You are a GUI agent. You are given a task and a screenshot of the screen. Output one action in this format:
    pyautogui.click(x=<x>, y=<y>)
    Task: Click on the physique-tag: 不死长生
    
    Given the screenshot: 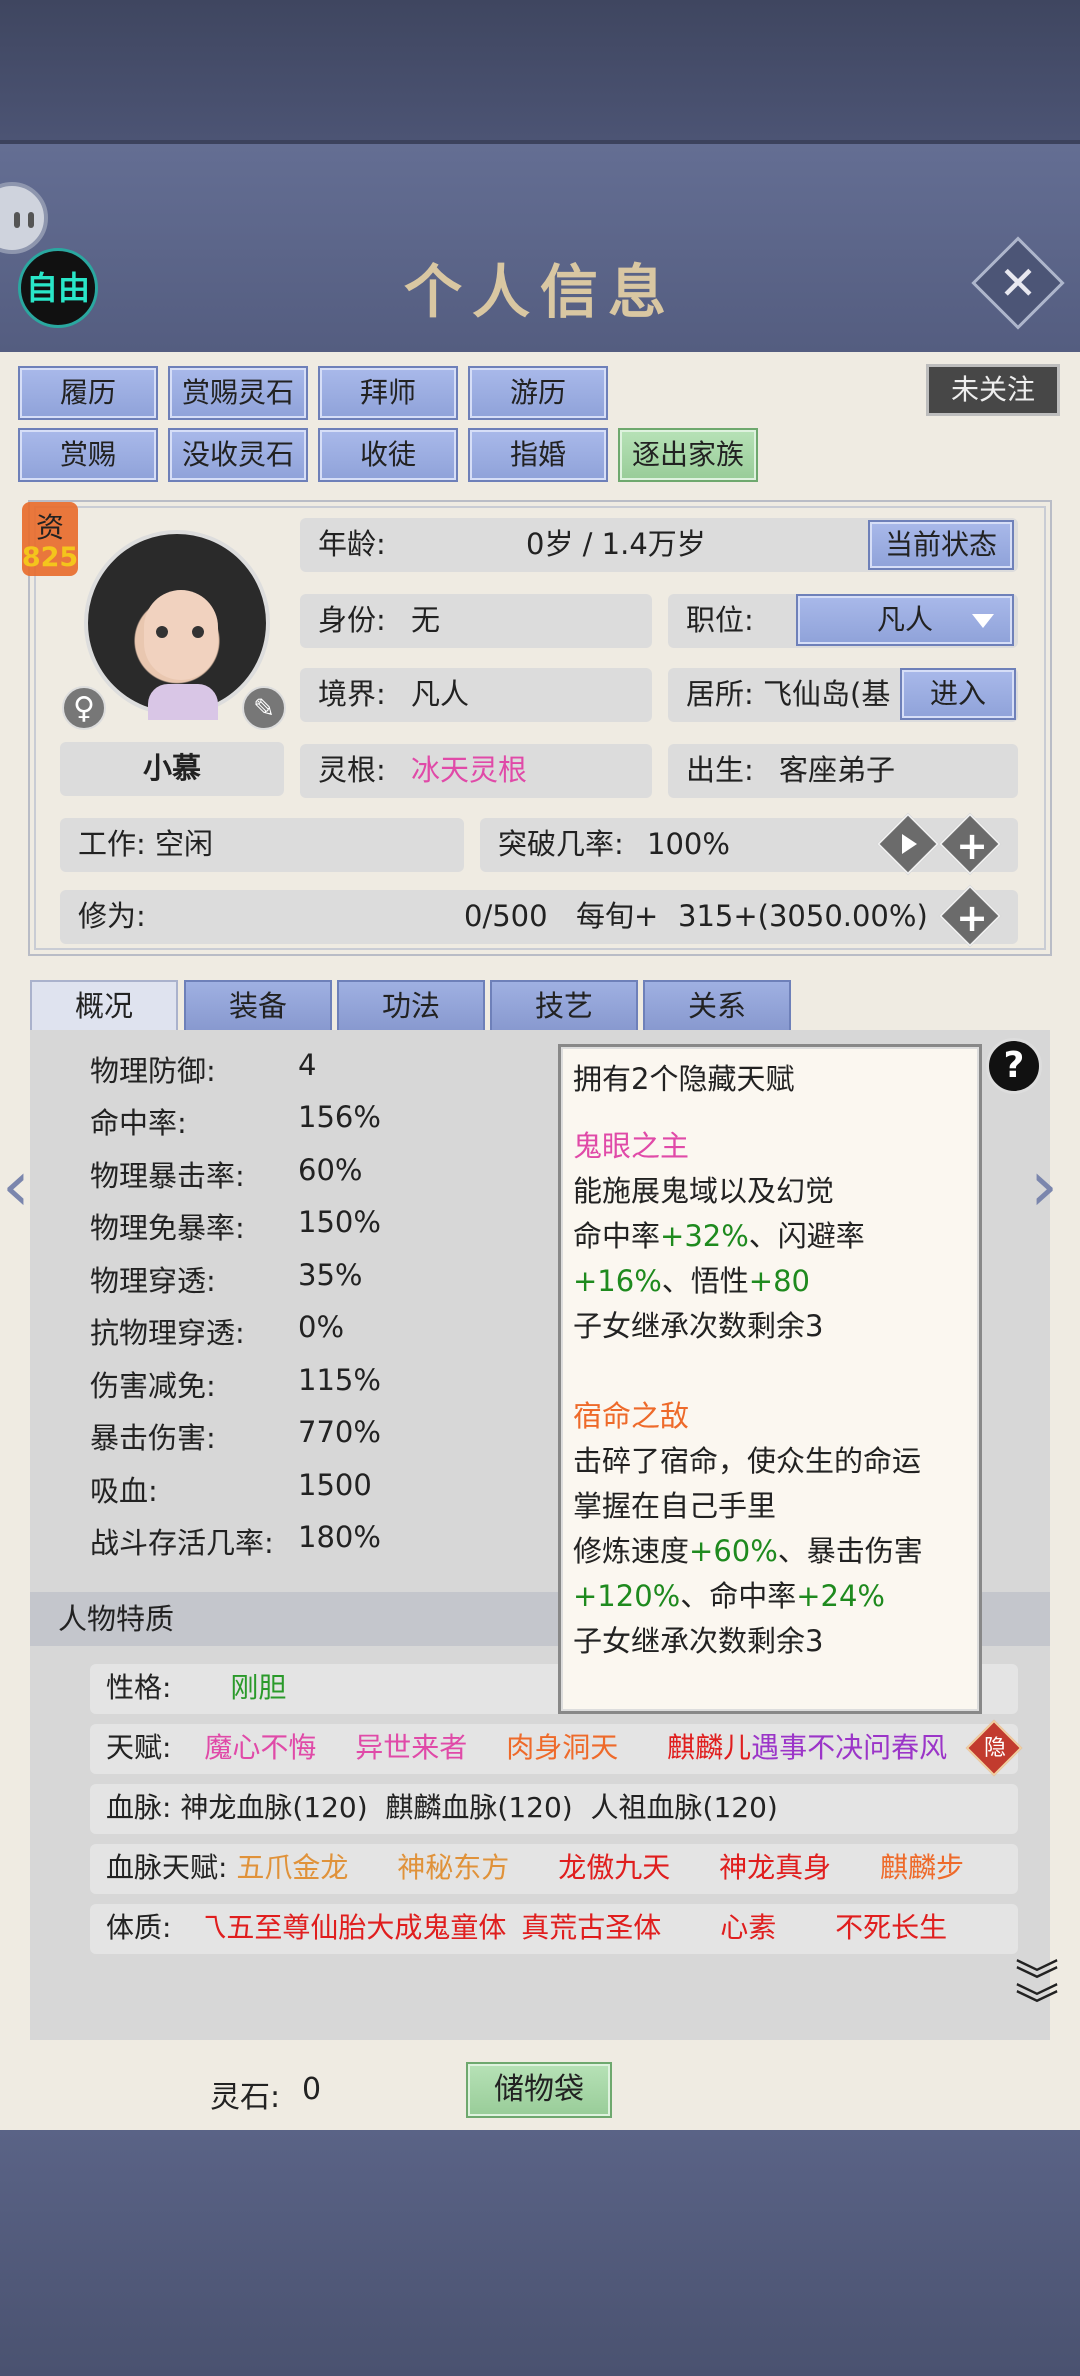 What is the action you would take?
    pyautogui.click(x=891, y=1927)
    